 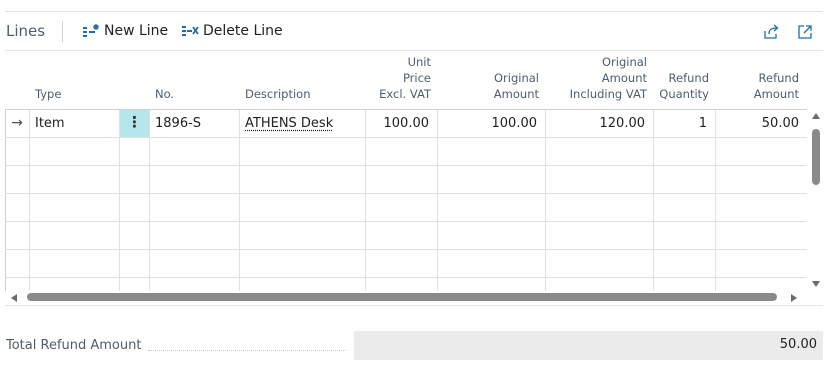 I want to click on cell-description: ATHENS Desk, so click(x=302, y=123).